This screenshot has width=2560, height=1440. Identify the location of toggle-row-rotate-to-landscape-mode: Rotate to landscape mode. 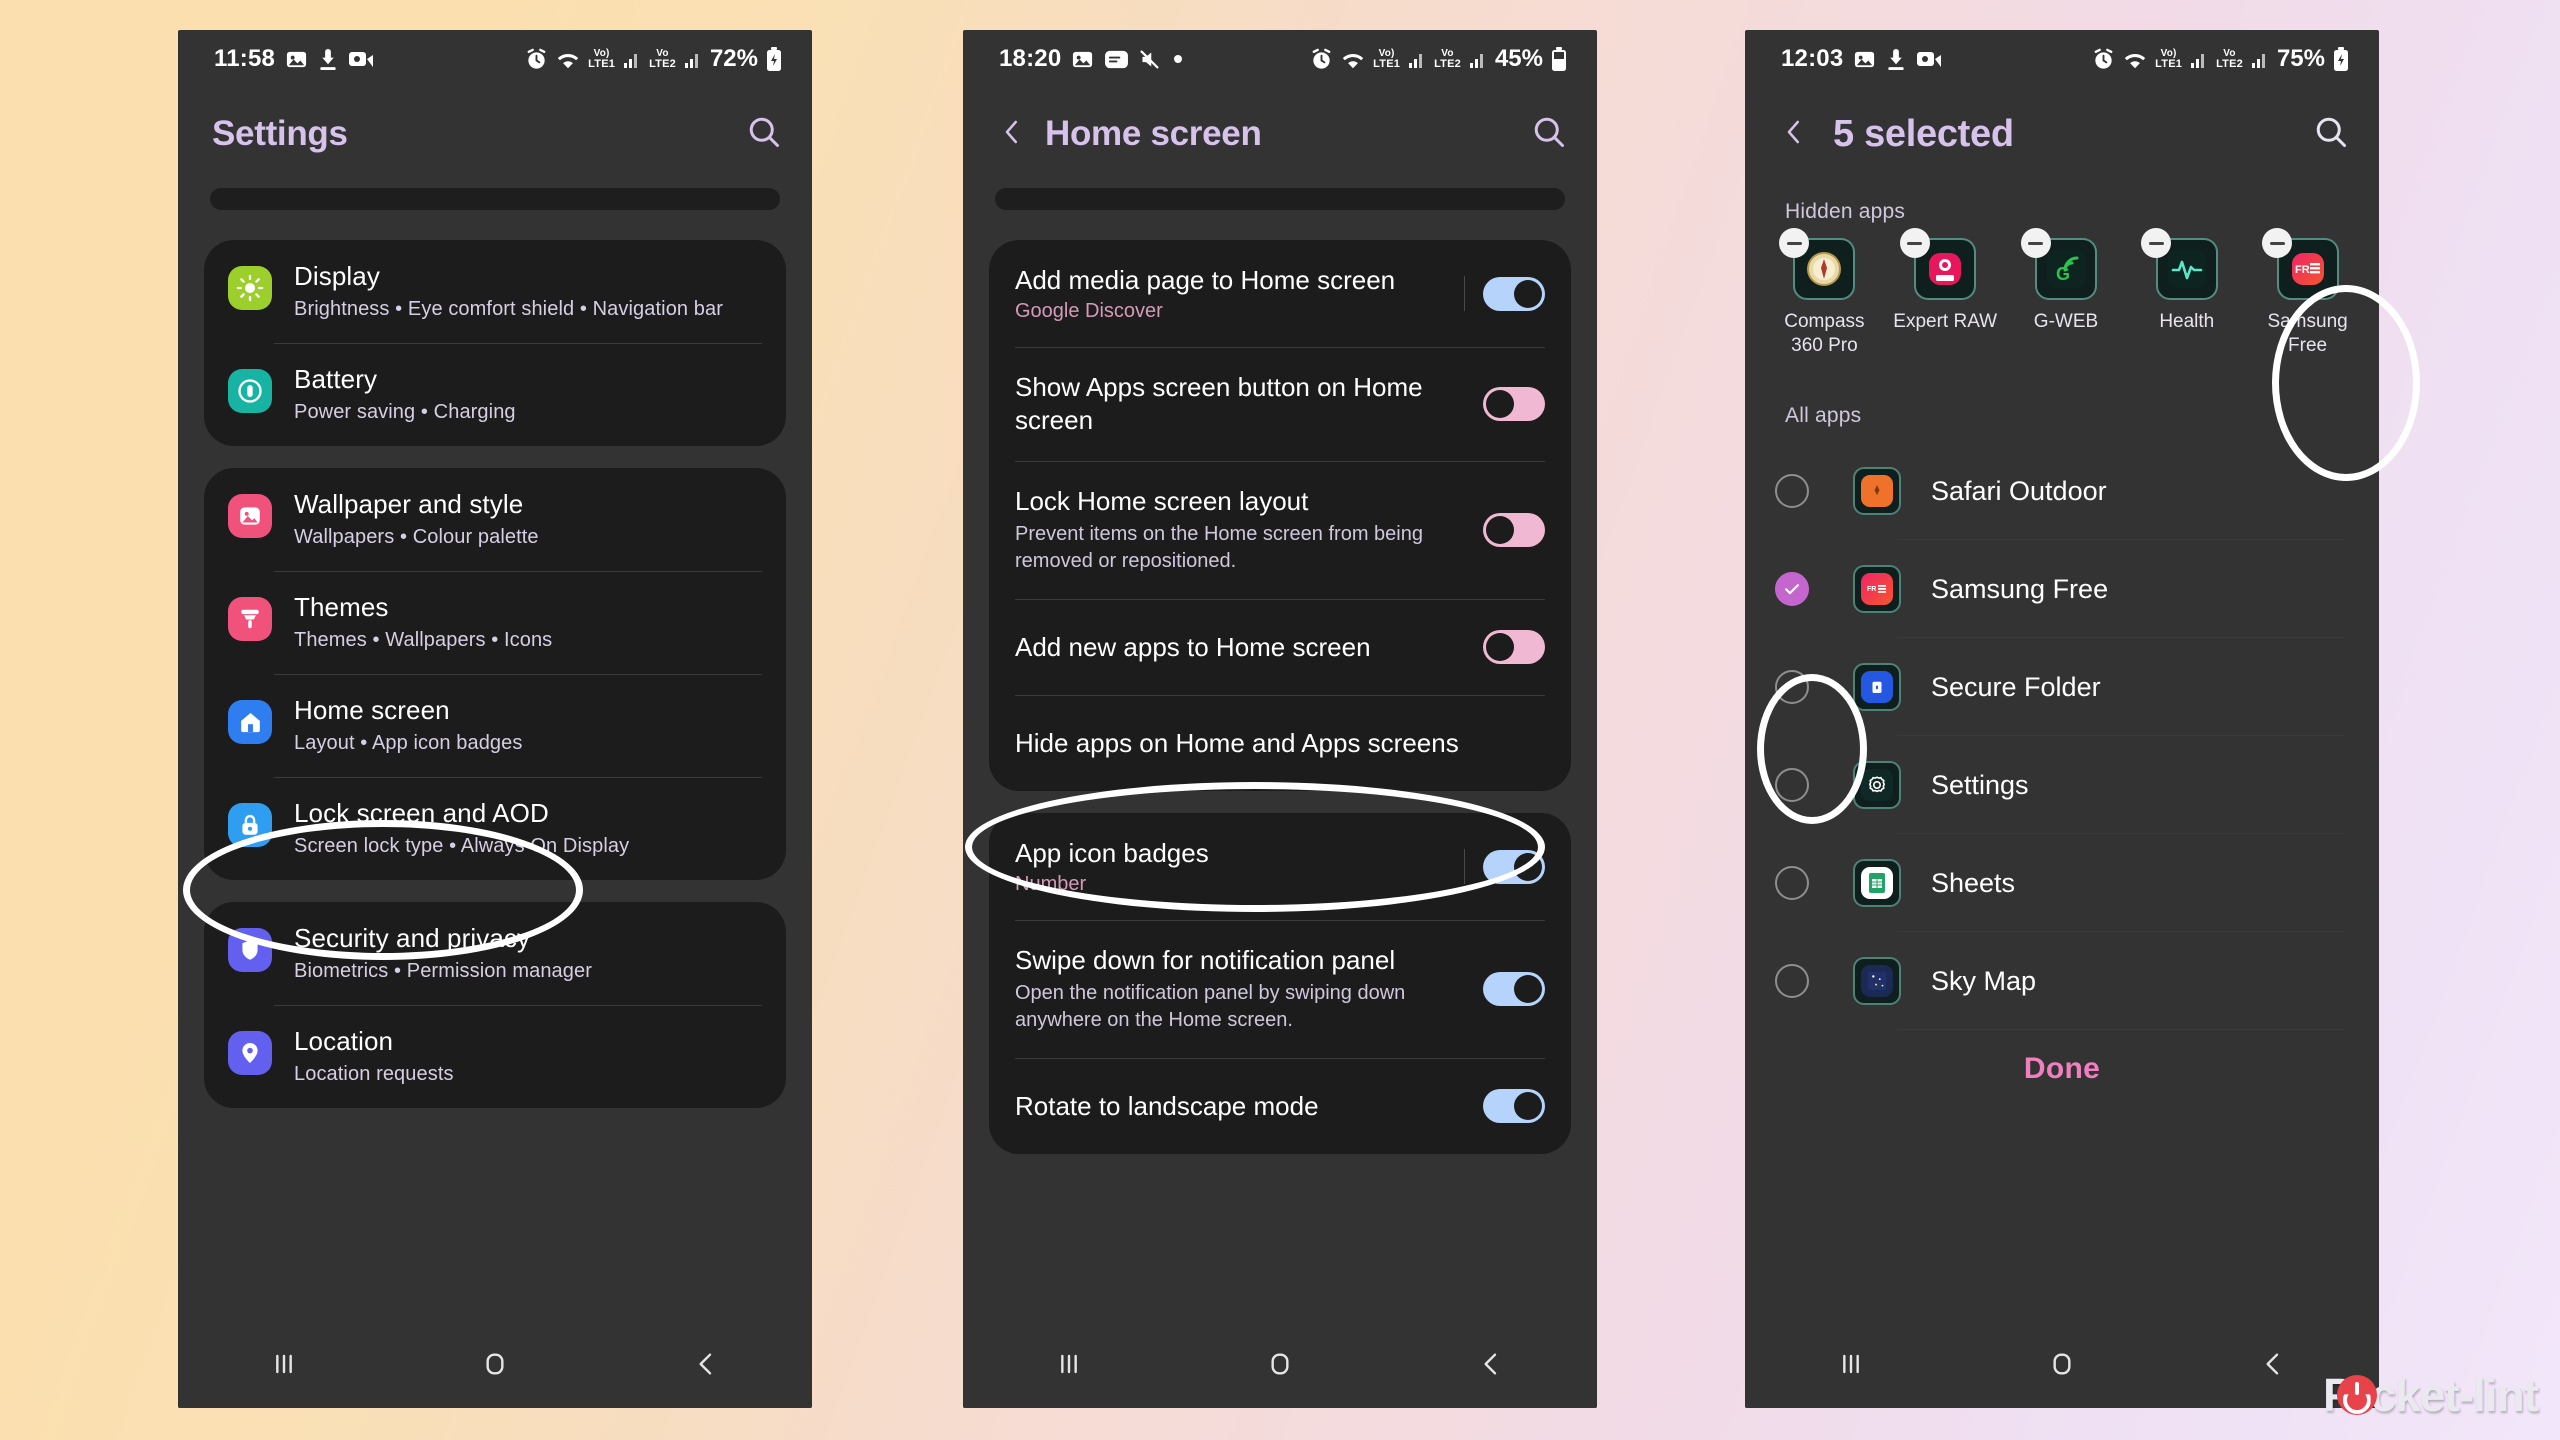
(1280, 1106).